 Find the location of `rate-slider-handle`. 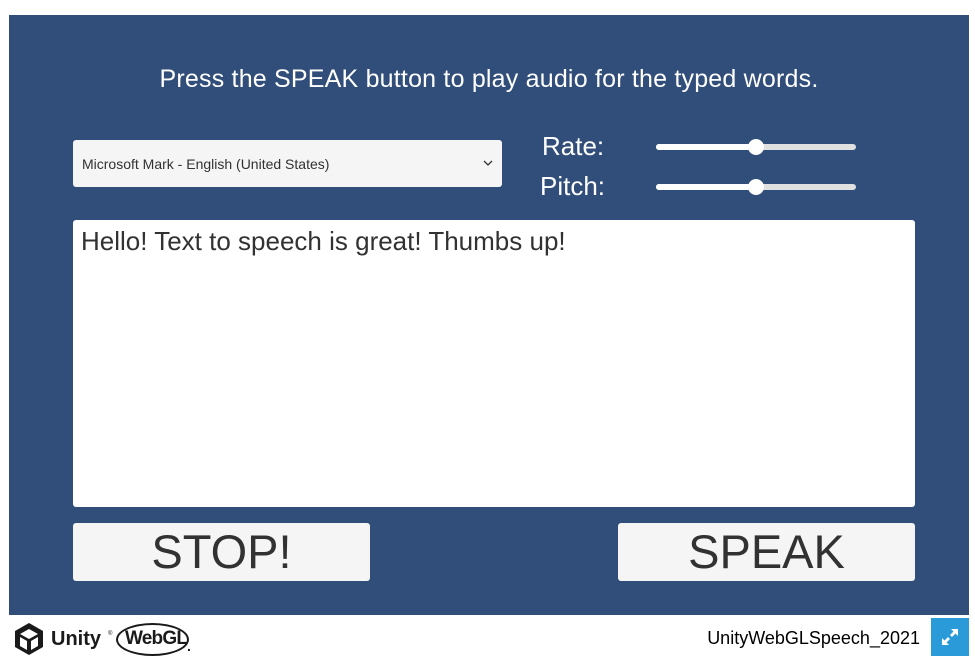

rate-slider-handle is located at coordinates (756, 147).